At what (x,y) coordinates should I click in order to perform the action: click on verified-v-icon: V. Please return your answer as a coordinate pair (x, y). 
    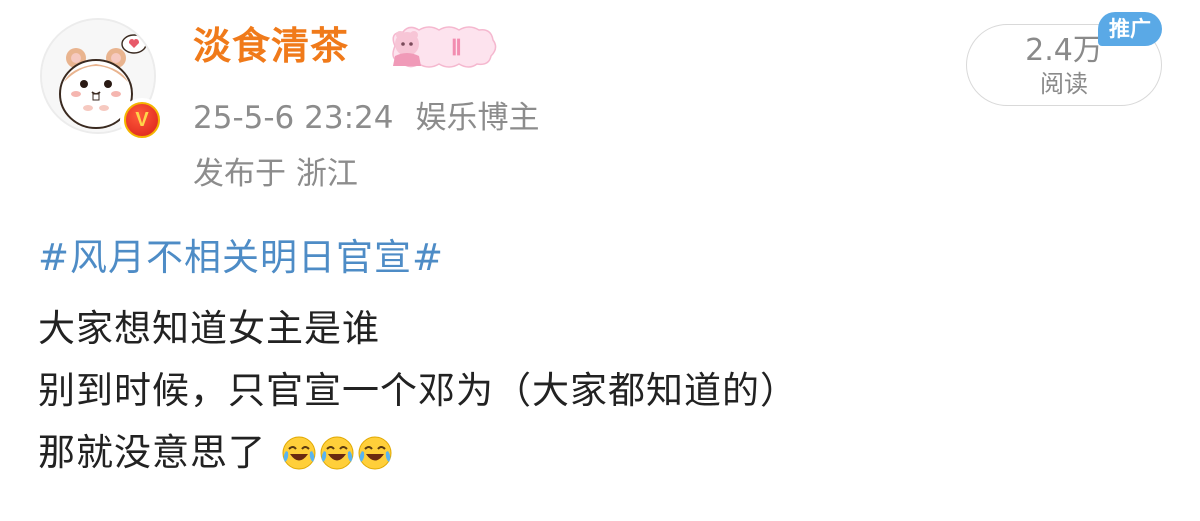
    Looking at the image, I should click on (142, 120).